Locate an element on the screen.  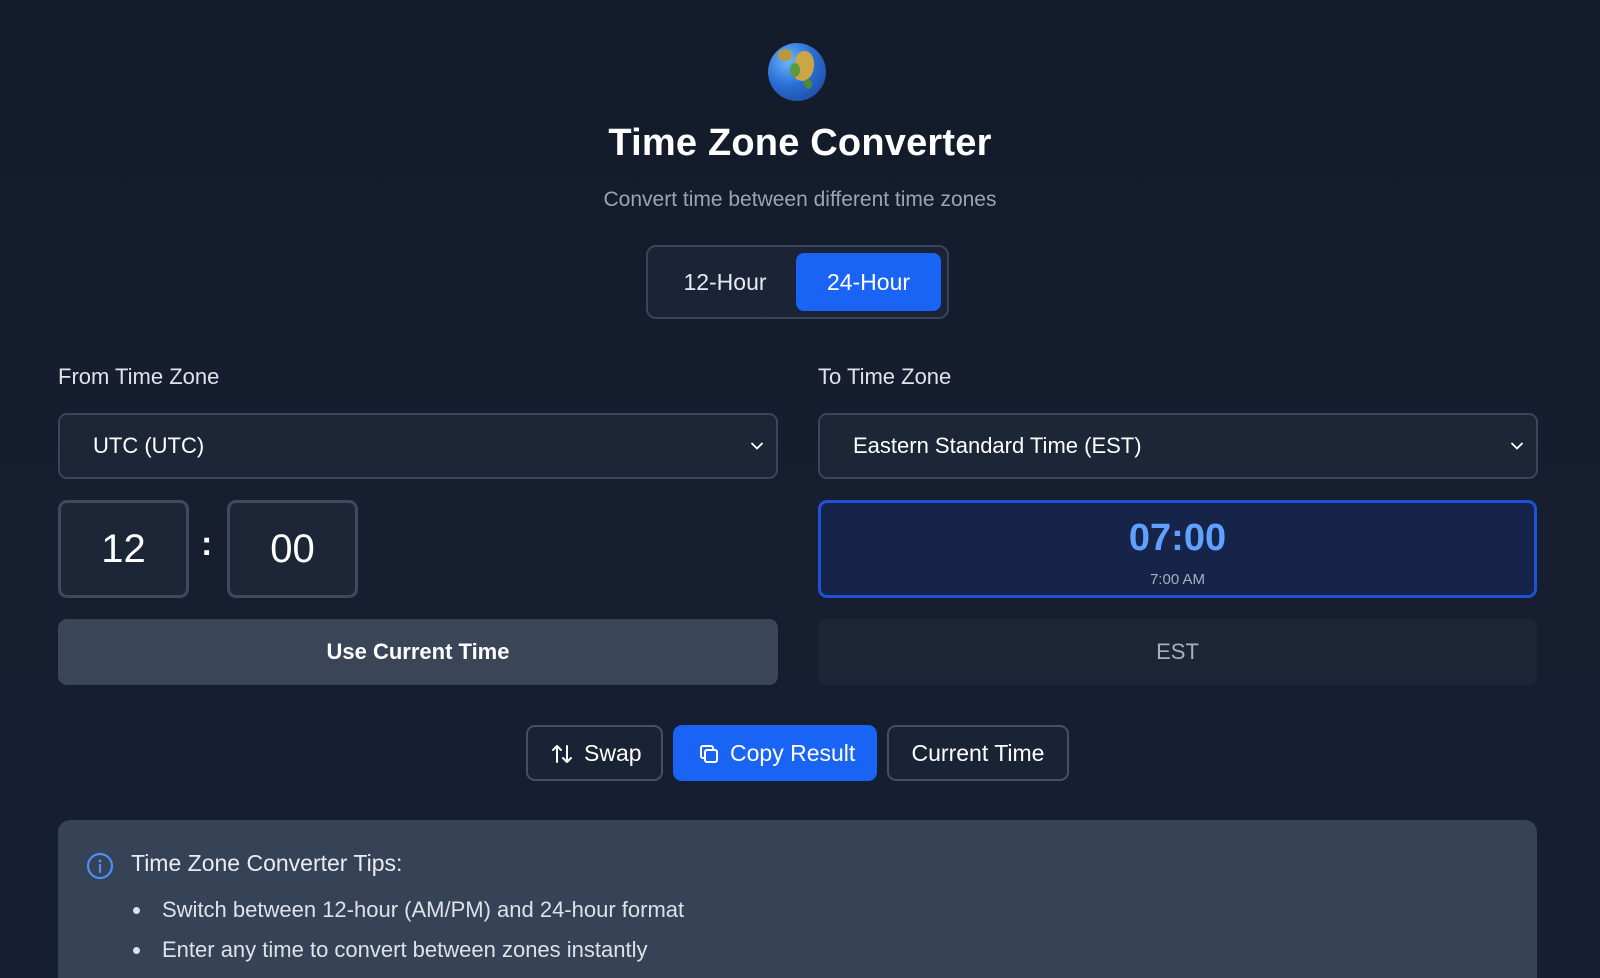
to-zone-value: Eastern Standard Time (EST) is located at coordinates (997, 445).